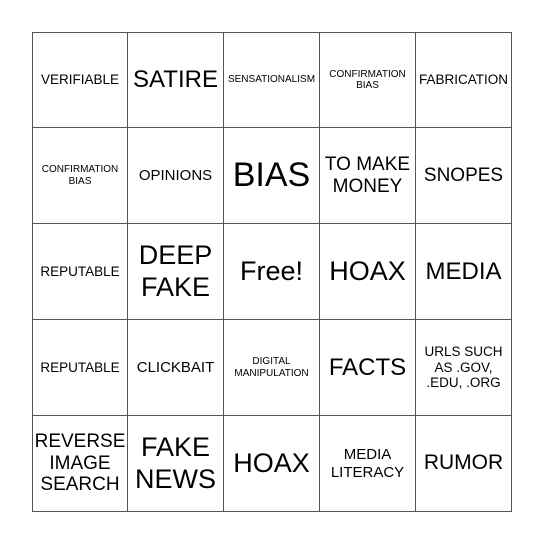 The width and height of the screenshot is (544, 544). I want to click on bingo-cell-text: REVERSE IMAGE SEARCH, so click(80, 463).